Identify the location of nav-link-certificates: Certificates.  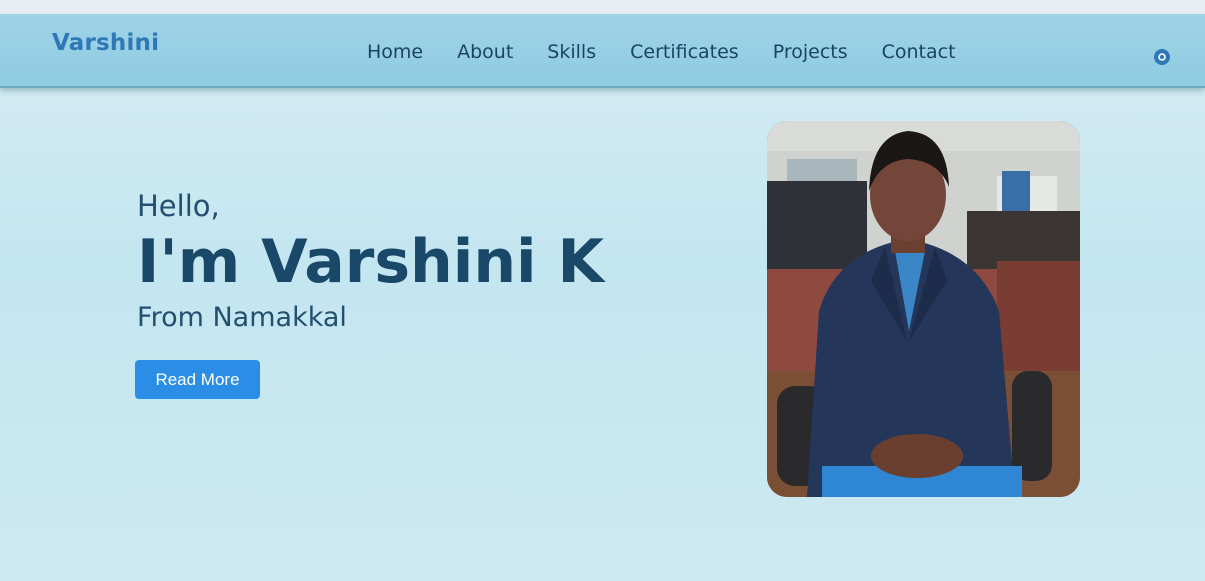
(684, 52).